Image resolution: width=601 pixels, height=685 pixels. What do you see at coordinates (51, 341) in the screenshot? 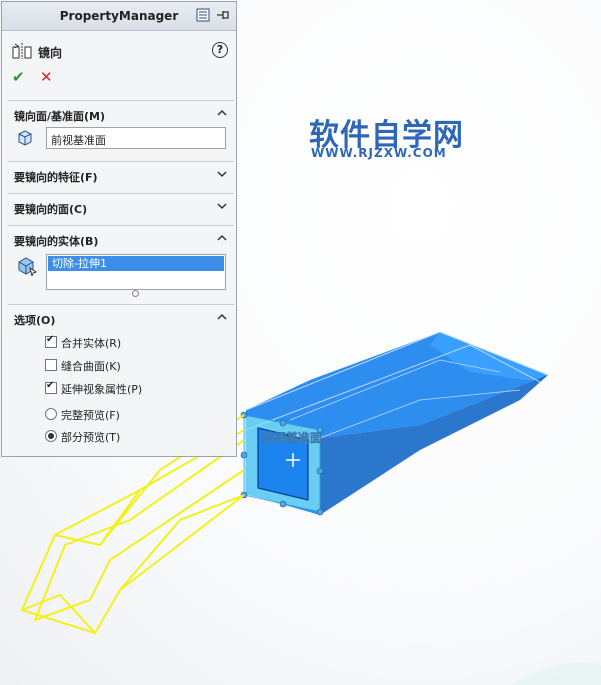
I see `merge-solids-checkbox` at bounding box center [51, 341].